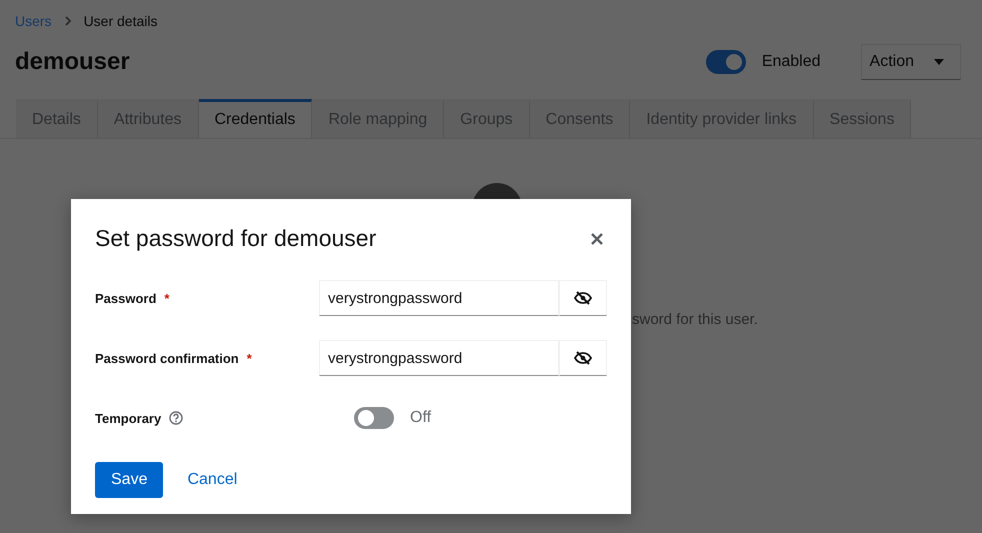 This screenshot has width=982, height=533. Describe the element at coordinates (167, 358) in the screenshot. I see `field-label: Password confirmation` at that location.